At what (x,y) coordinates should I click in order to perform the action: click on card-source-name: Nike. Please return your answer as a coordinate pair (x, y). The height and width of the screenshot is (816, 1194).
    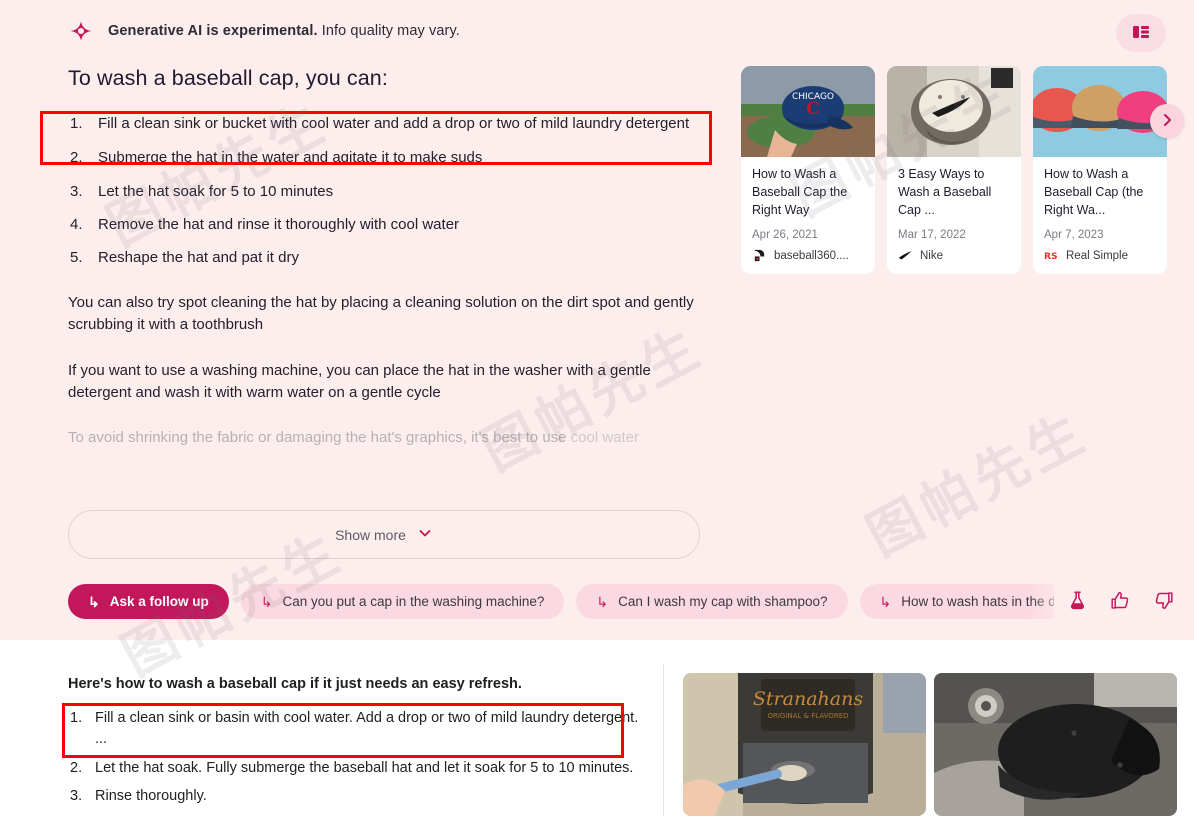
    Looking at the image, I should click on (932, 255).